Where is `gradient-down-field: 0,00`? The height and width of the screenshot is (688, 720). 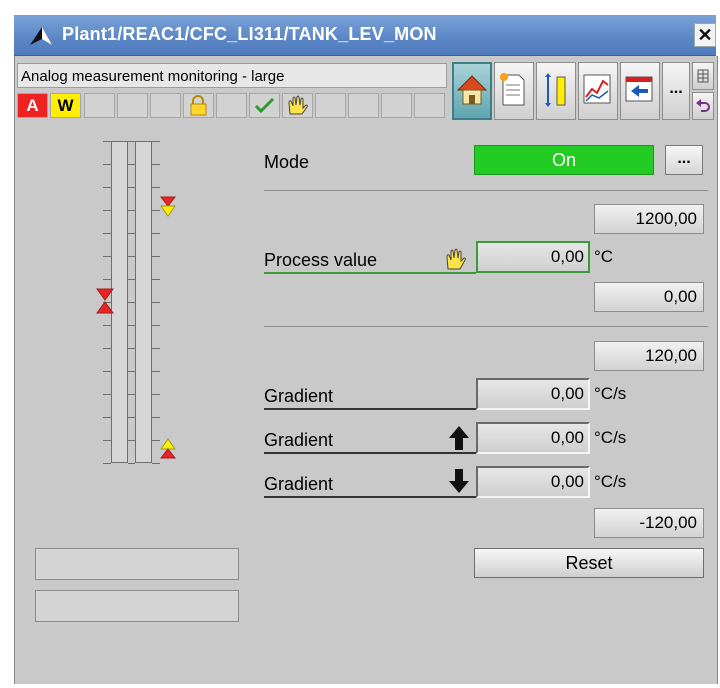 gradient-down-field: 0,00 is located at coordinates (533, 482).